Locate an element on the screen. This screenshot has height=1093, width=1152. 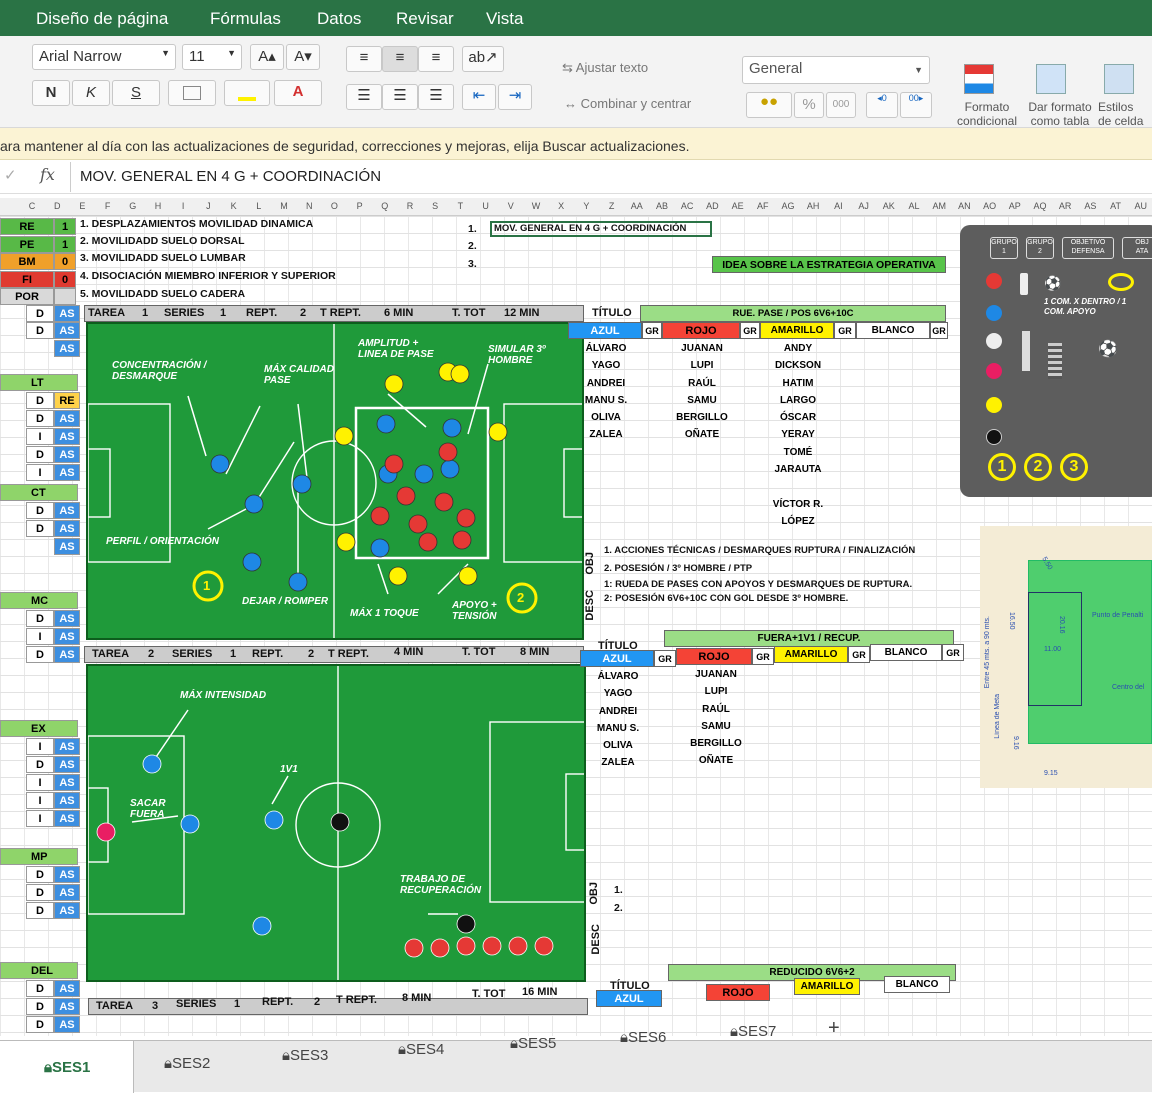
menu-diseno: Diseño de página is located at coordinates (102, 19).